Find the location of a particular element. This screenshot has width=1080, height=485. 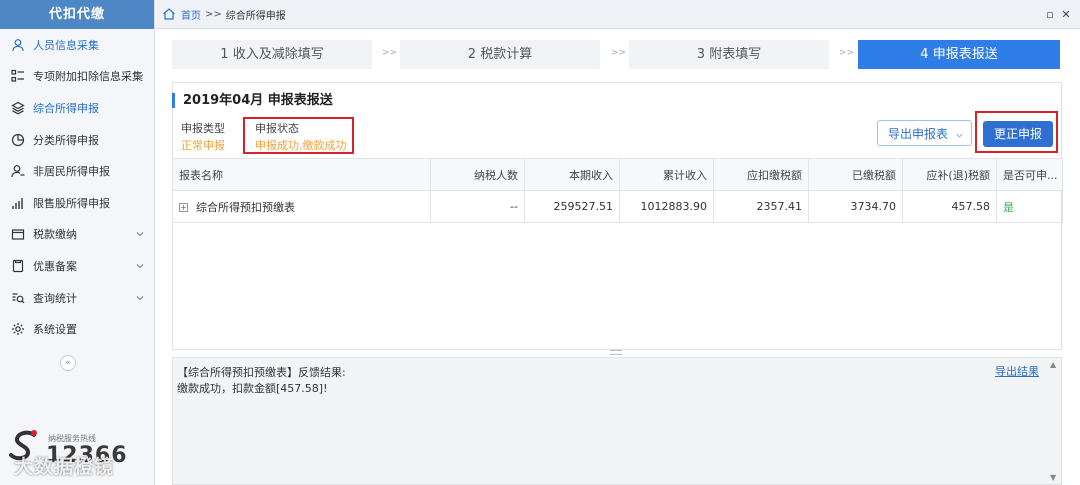

sidebar-item-special-deduction: 专项附加扣除信息采集 is located at coordinates (77, 77).